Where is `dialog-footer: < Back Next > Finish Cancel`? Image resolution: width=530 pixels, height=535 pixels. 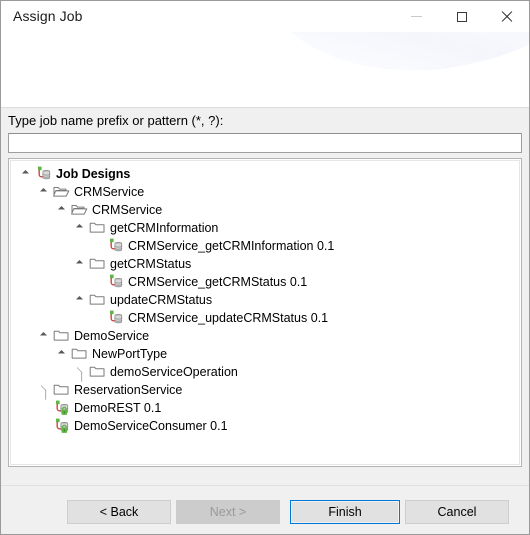 dialog-footer: < Back Next > Finish Cancel is located at coordinates (265, 509).